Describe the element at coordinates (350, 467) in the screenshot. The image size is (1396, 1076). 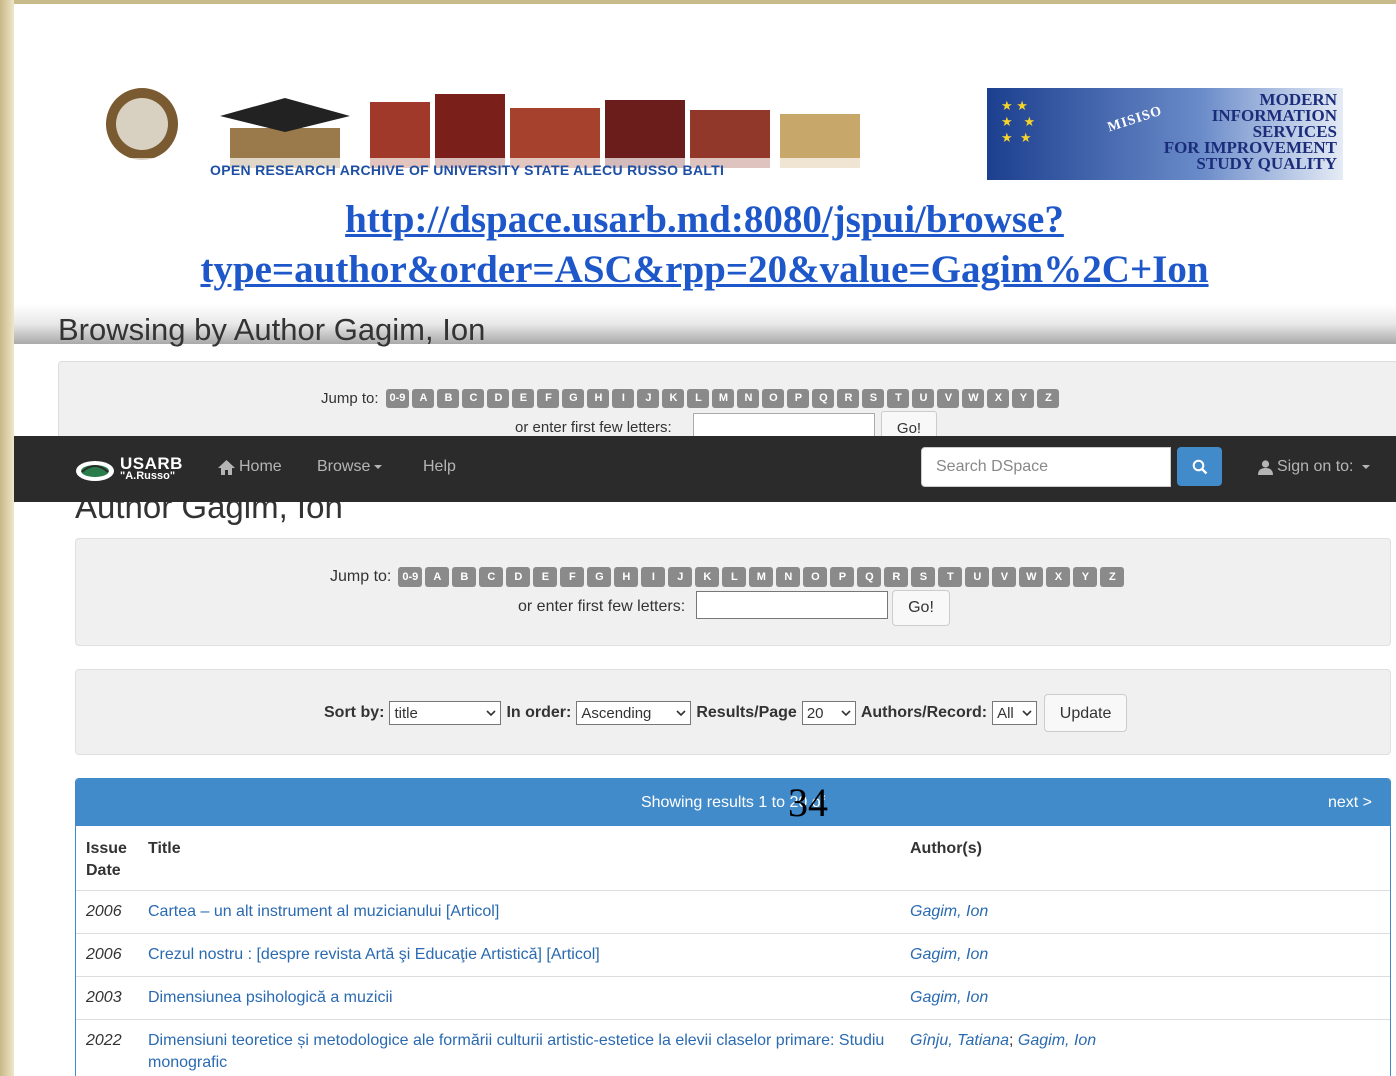
I see `nav-browse-dropdown: Browse` at that location.